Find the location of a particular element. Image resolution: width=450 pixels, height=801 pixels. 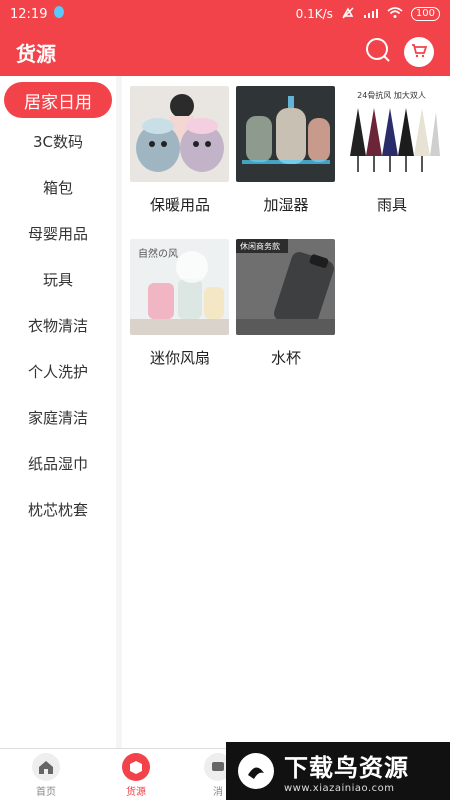

product-label-mini-fan: 迷你风扇 is located at coordinates (179, 358).